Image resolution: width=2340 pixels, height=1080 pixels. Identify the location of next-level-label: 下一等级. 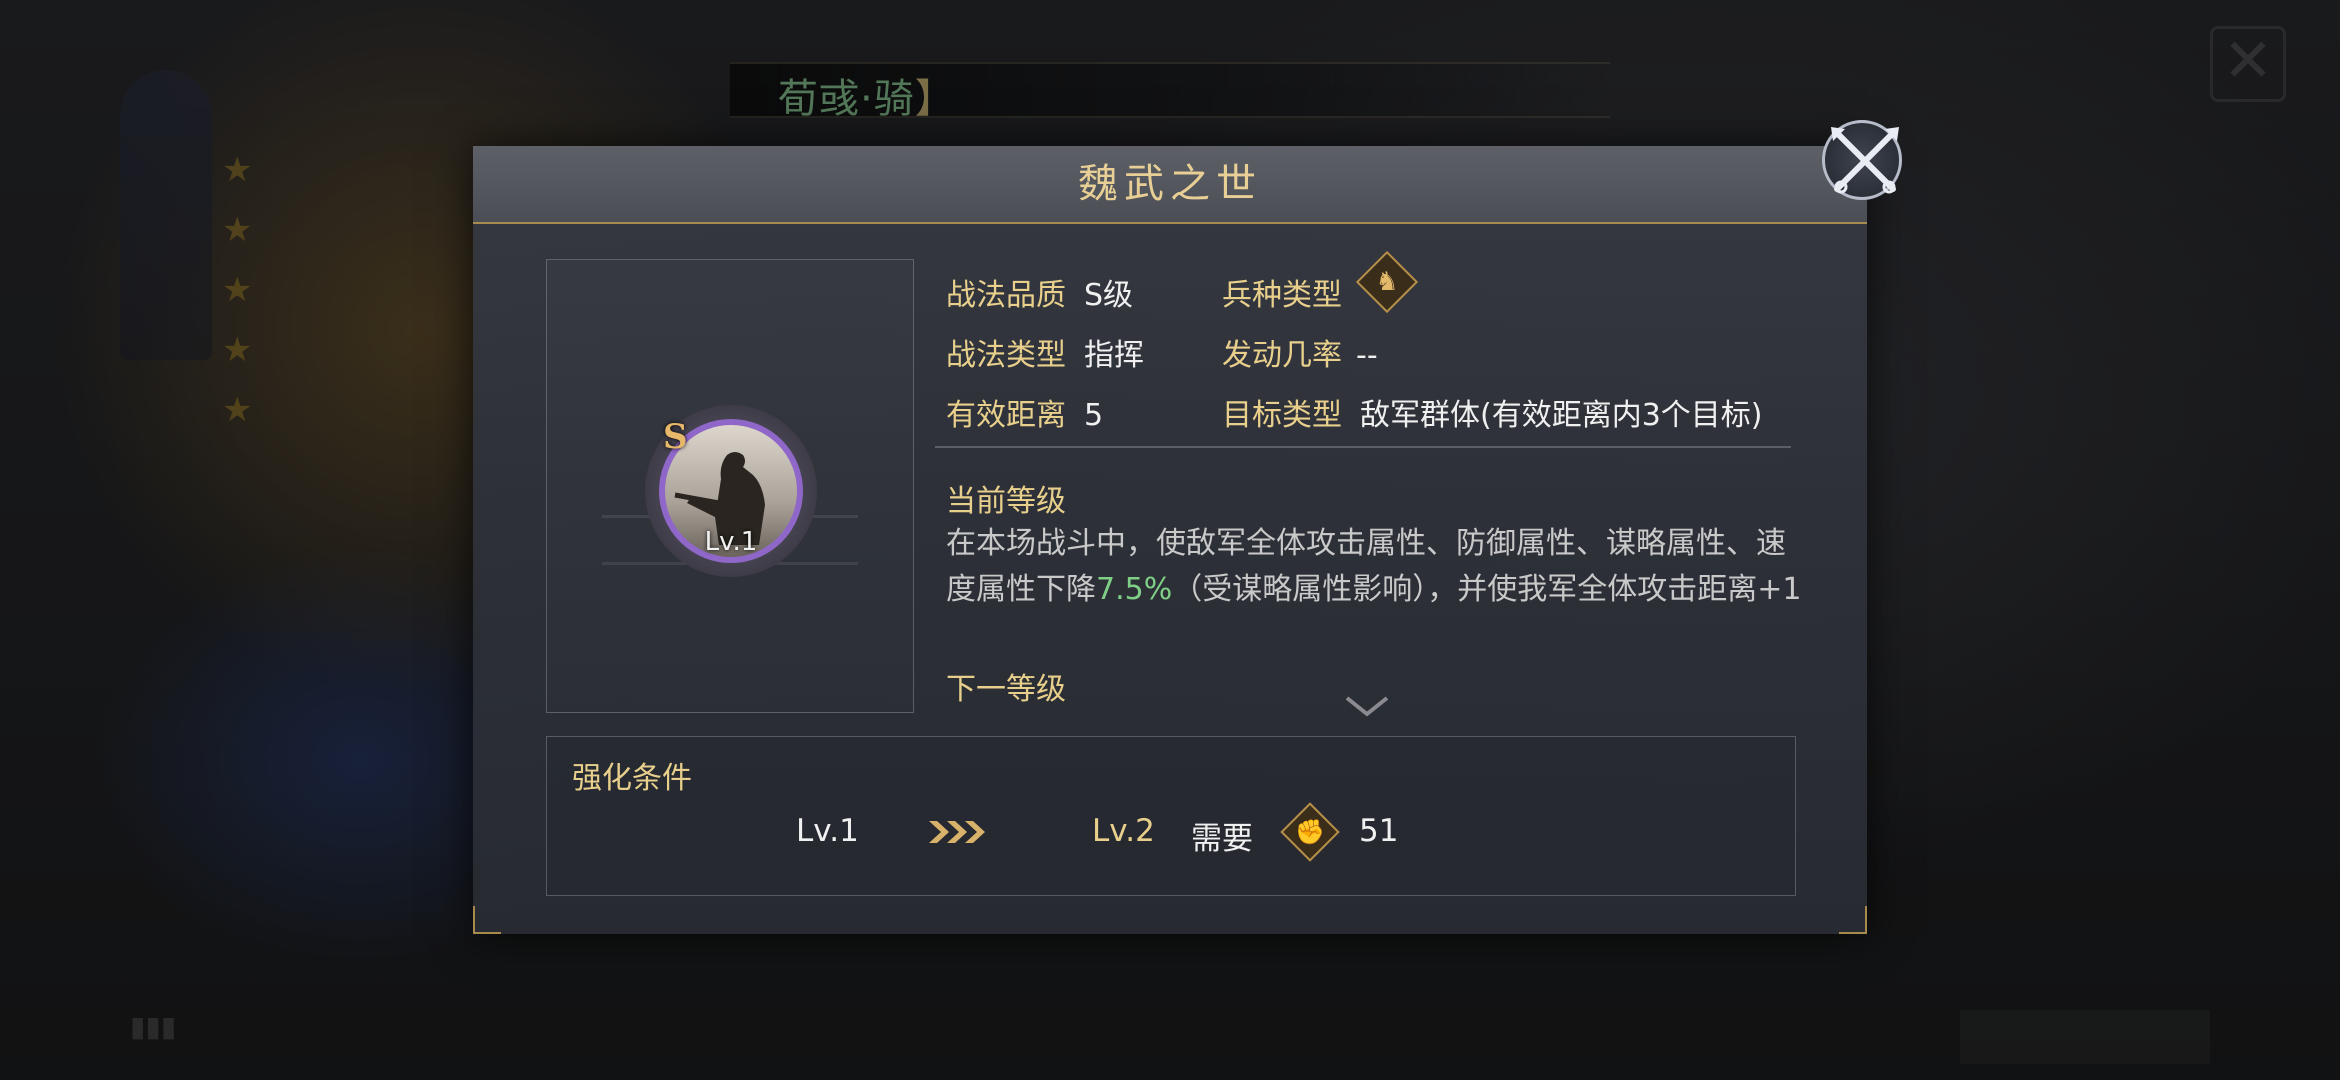
(1006, 689).